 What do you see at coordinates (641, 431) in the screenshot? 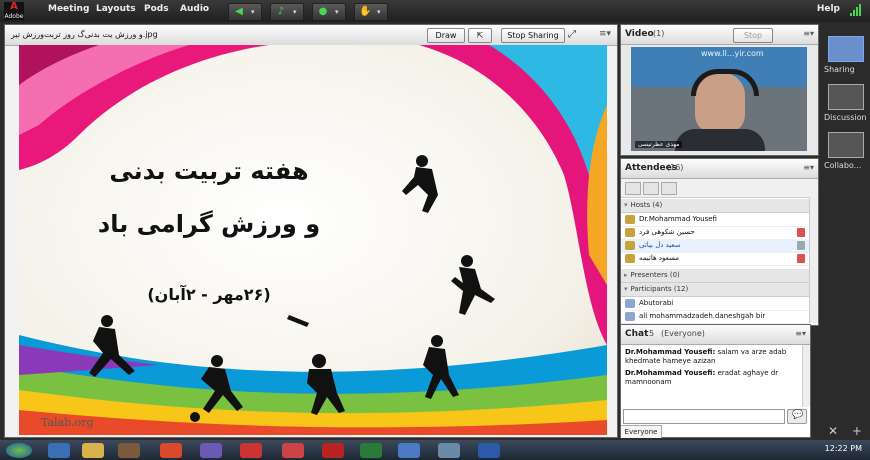
I see `chat-tab-everyone: Everyone` at bounding box center [641, 431].